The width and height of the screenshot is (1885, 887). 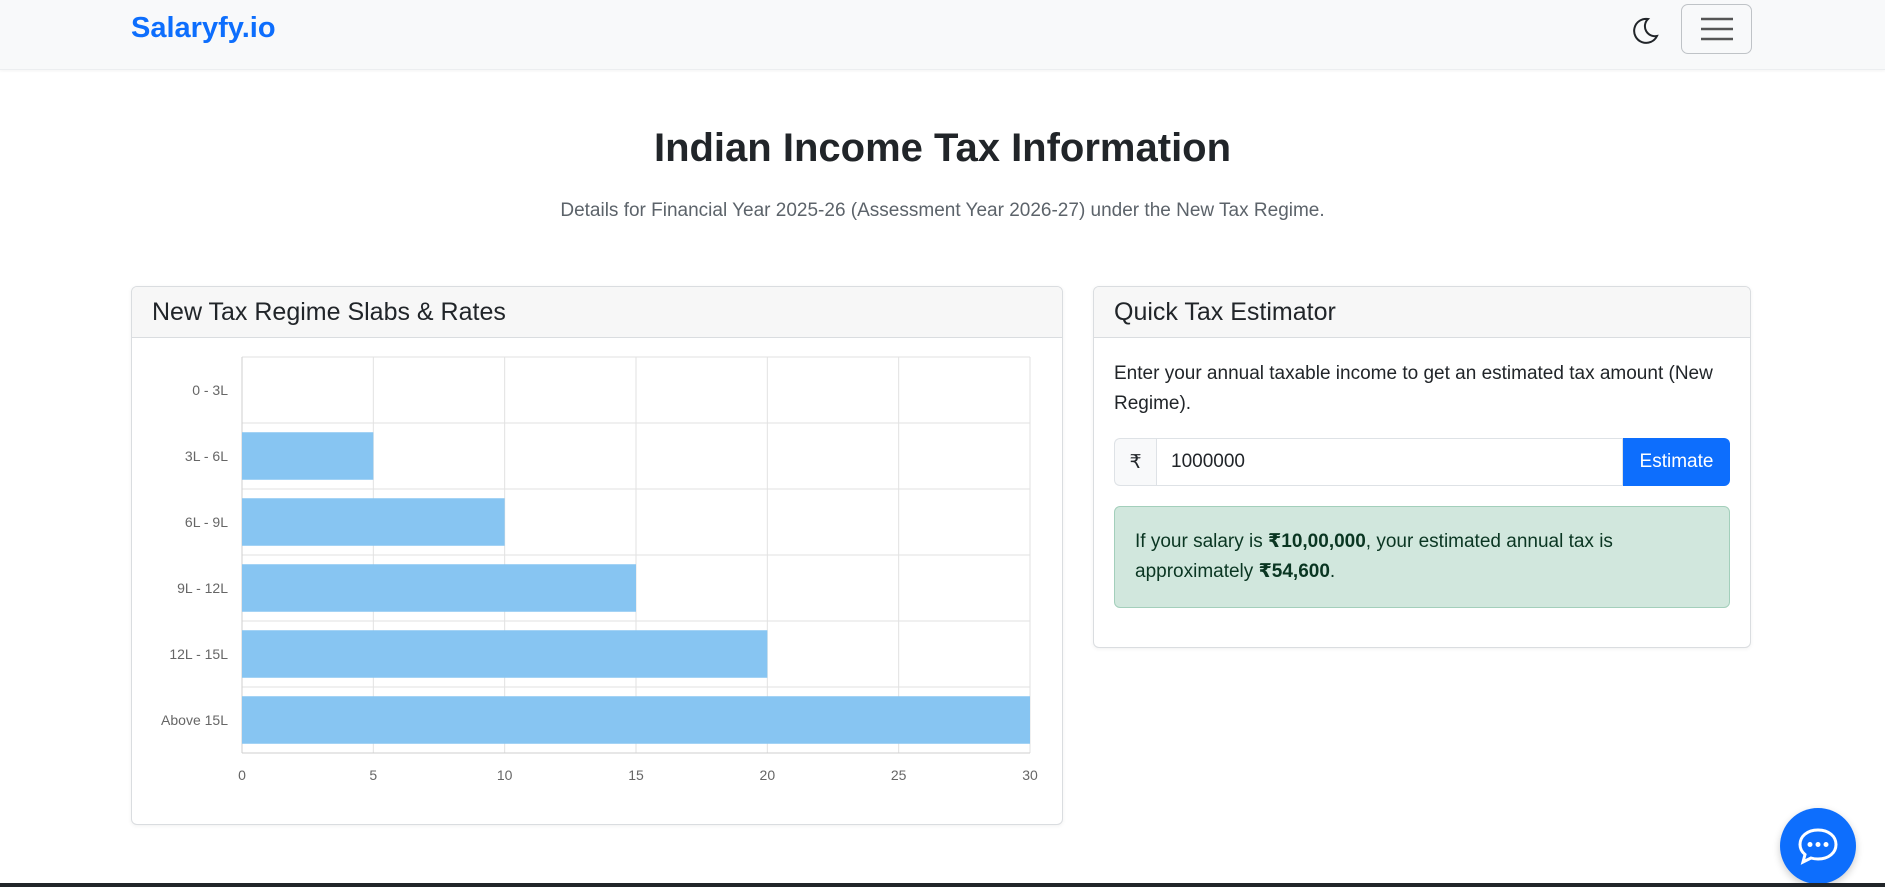 I want to click on rupee-icon: ₹, so click(x=1135, y=462).